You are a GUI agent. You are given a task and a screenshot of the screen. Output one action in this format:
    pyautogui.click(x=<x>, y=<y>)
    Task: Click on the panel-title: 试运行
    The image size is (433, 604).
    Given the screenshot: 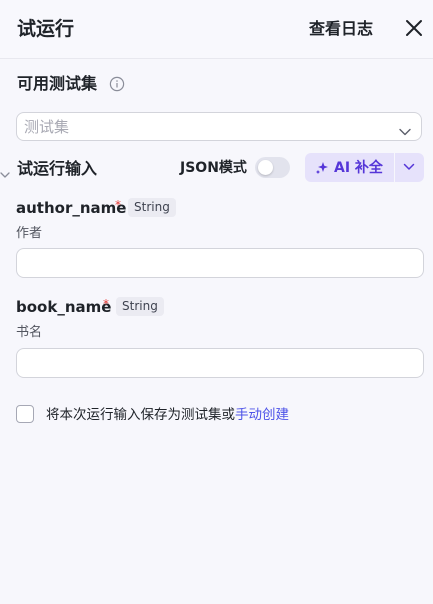 What is the action you would take?
    pyautogui.click(x=46, y=29)
    